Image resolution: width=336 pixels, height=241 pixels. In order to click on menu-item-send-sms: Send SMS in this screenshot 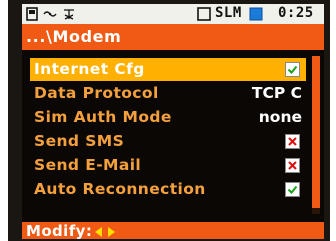, I will do `click(168, 141)`.